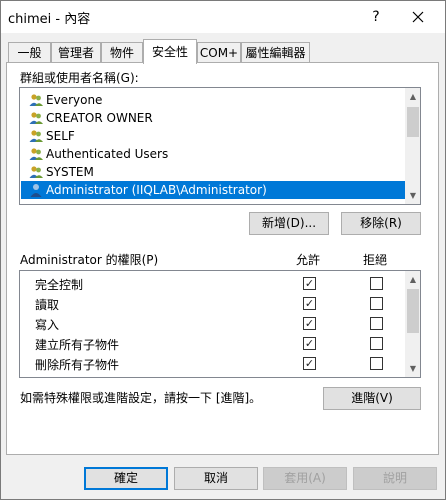 The width and height of the screenshot is (446, 500). Describe the element at coordinates (305, 478) in the screenshot. I see `apply-button: 套用(A)` at that location.